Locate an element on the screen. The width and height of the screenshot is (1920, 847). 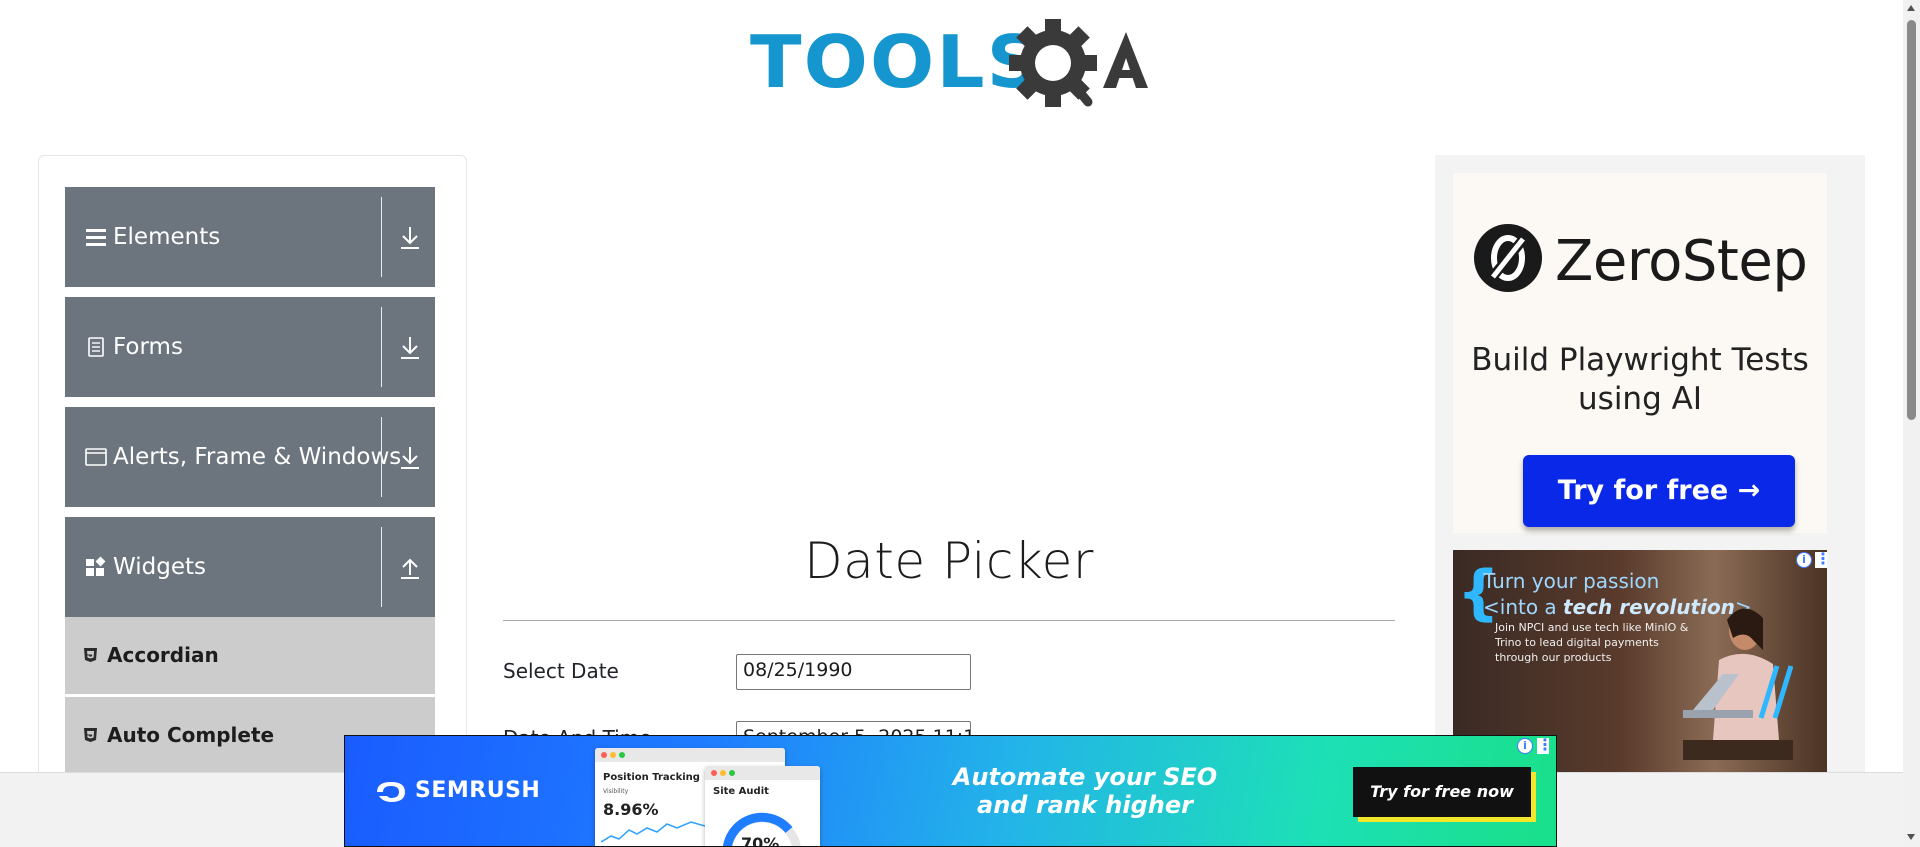
sidebar-group-label: Alerts, Frame & Windows is located at coordinates (257, 457).